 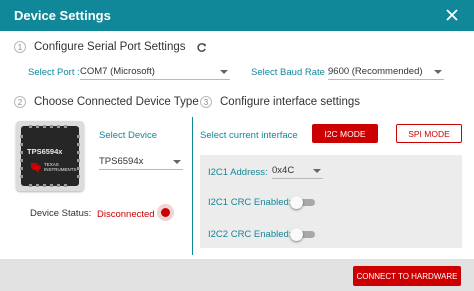 I want to click on close-icon, so click(x=452, y=15).